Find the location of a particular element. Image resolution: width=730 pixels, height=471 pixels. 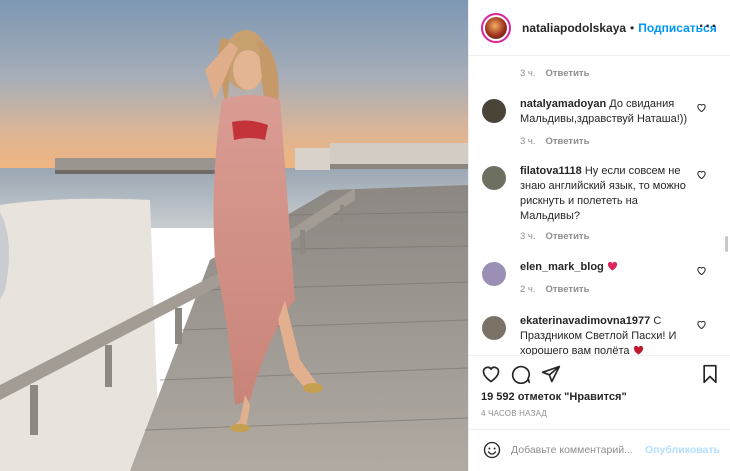

comment-input is located at coordinates (576, 450).